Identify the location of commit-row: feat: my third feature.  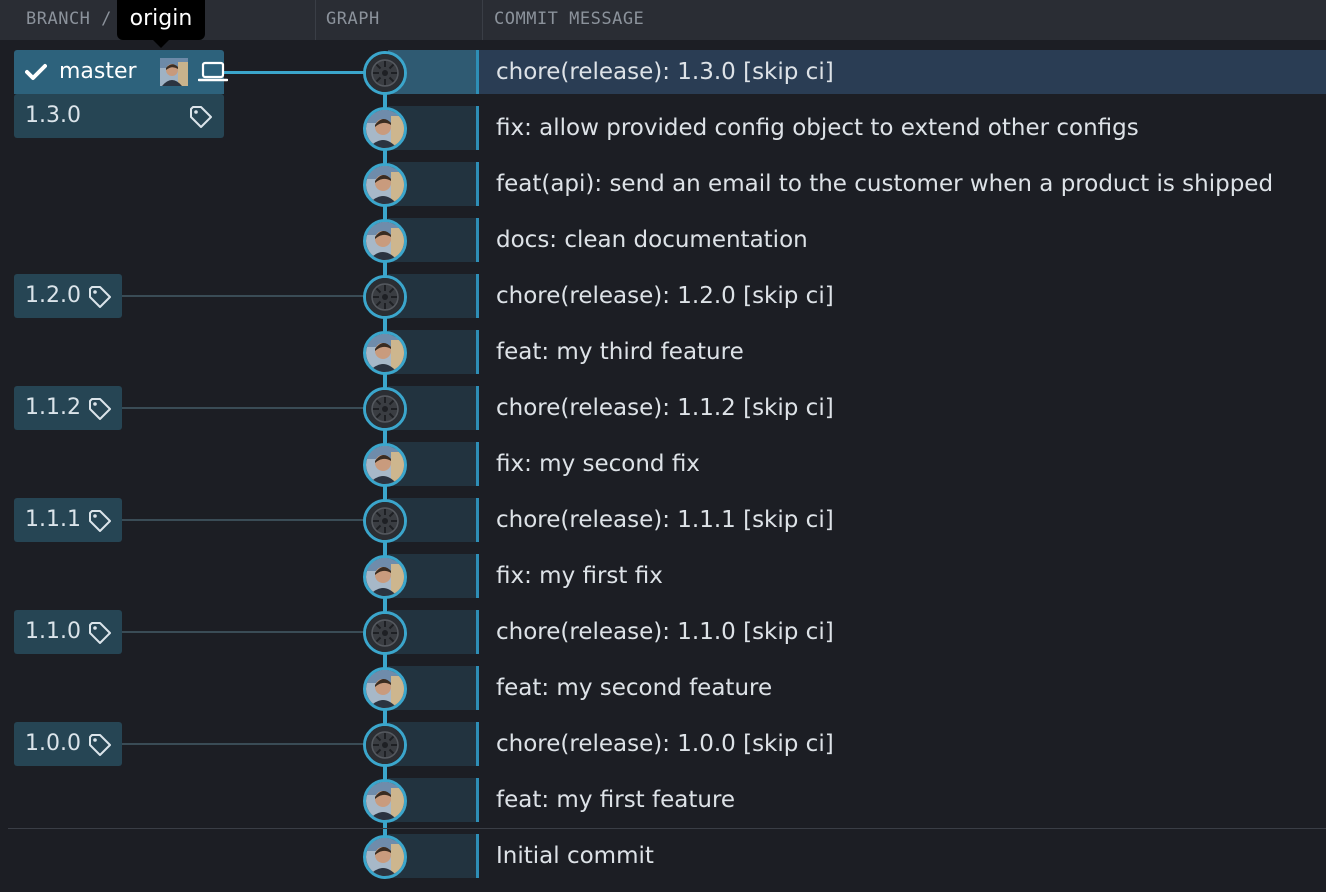
(663, 352).